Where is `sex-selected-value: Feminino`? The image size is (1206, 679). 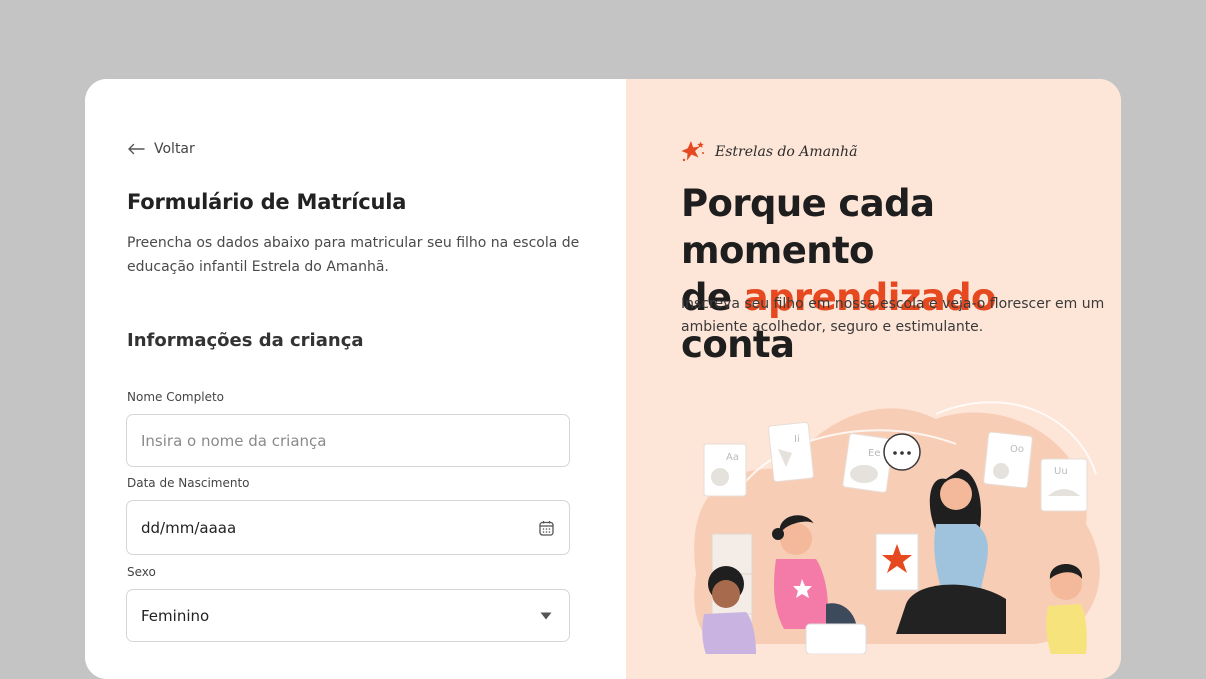 sex-selected-value: Feminino is located at coordinates (175, 615).